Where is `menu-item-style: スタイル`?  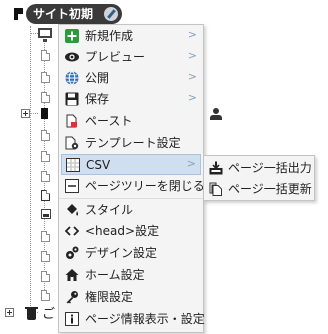 menu-item-style: スタイル is located at coordinates (131, 210).